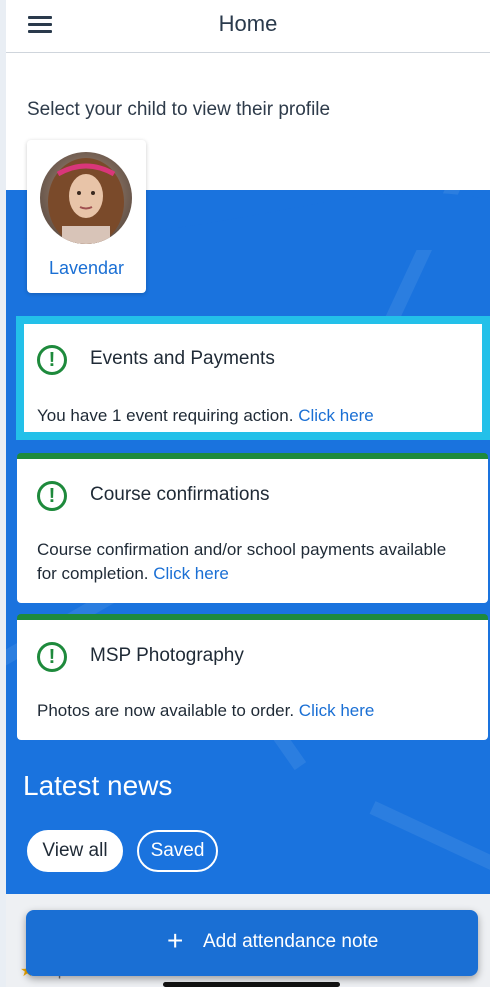  I want to click on alert-title: Events and Payments, so click(182, 358).